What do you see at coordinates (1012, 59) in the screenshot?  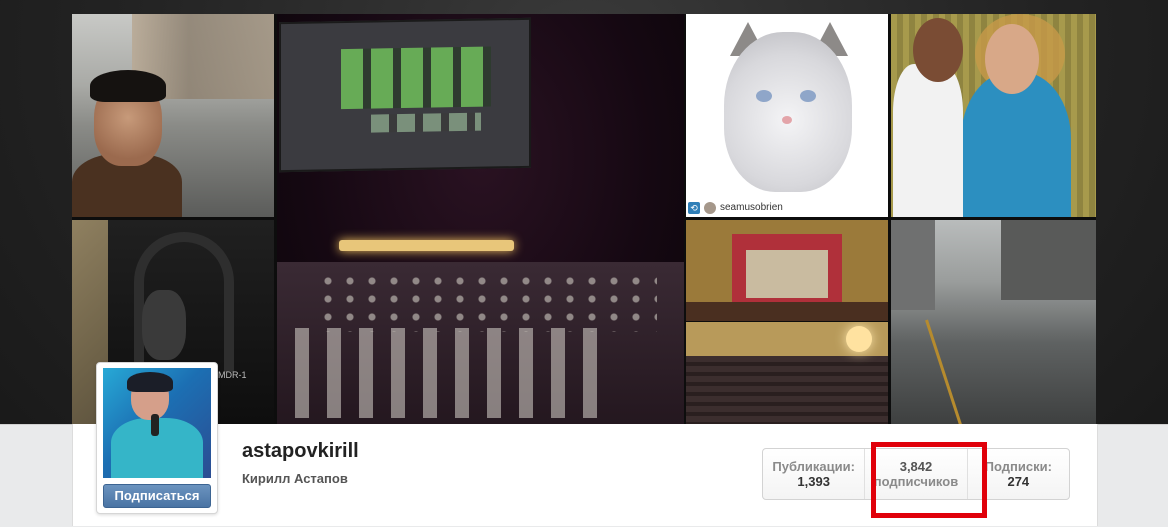 I see `photo-woman-face` at bounding box center [1012, 59].